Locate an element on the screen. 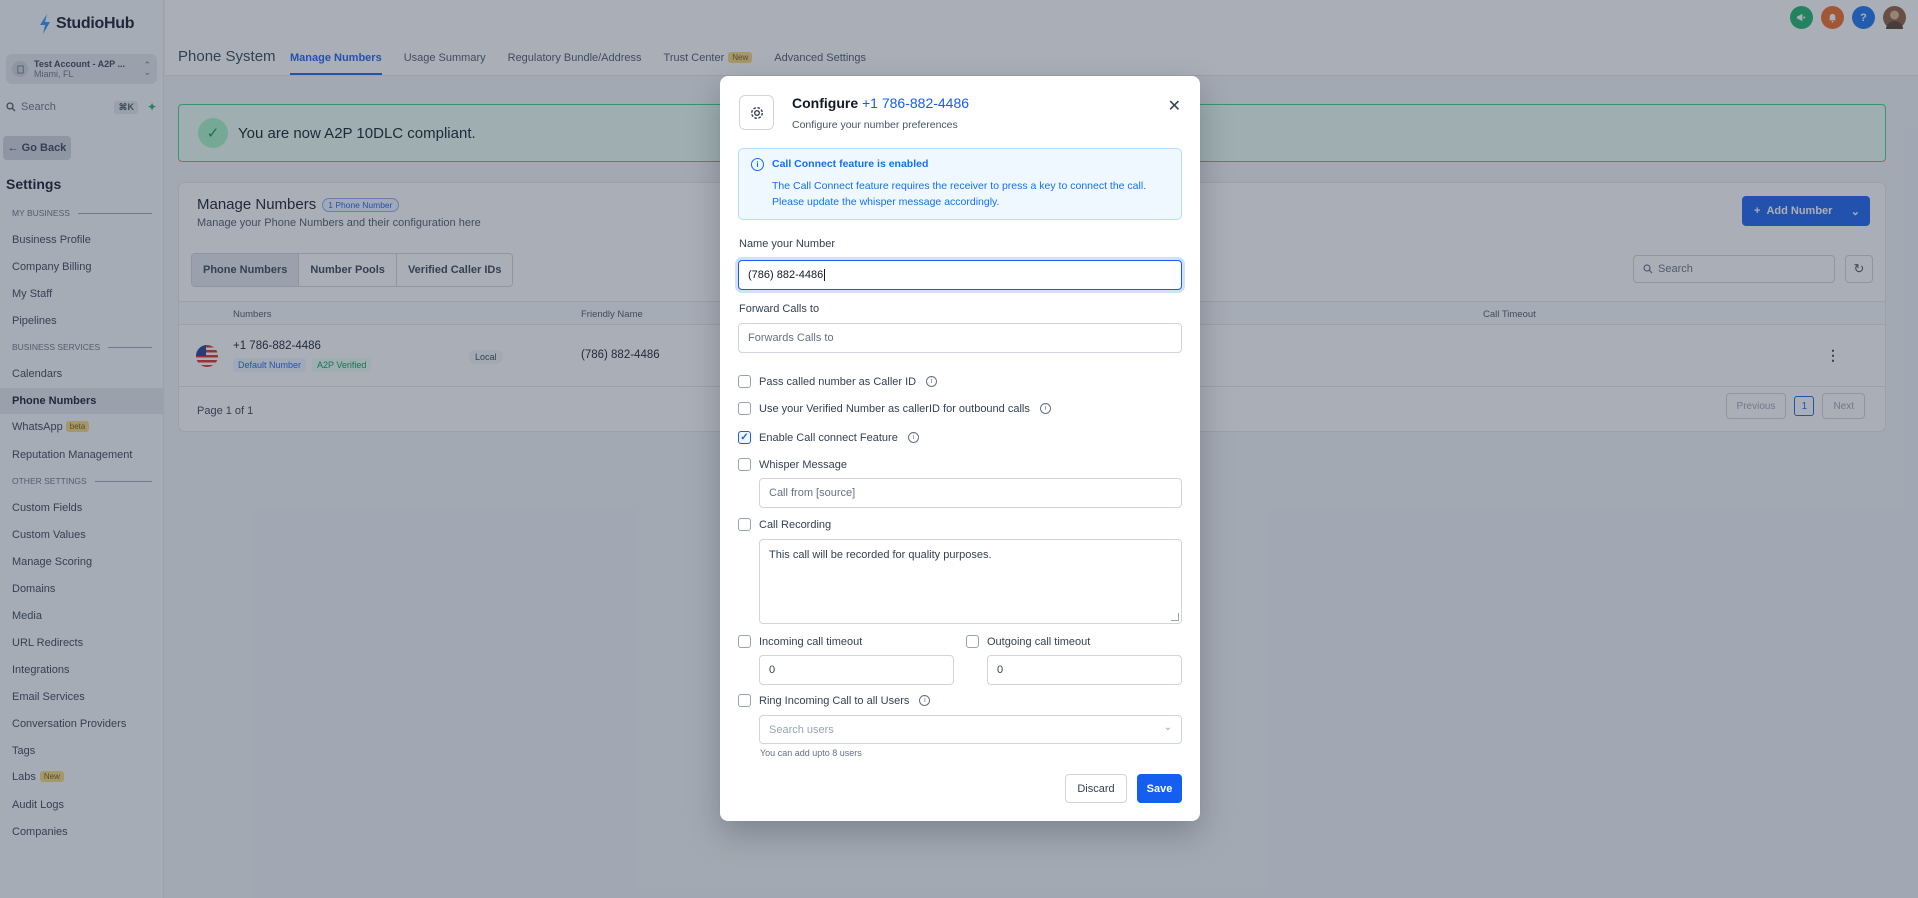 The height and width of the screenshot is (898, 1918). incoming-timeout-label: Incoming call timeout is located at coordinates (811, 641).